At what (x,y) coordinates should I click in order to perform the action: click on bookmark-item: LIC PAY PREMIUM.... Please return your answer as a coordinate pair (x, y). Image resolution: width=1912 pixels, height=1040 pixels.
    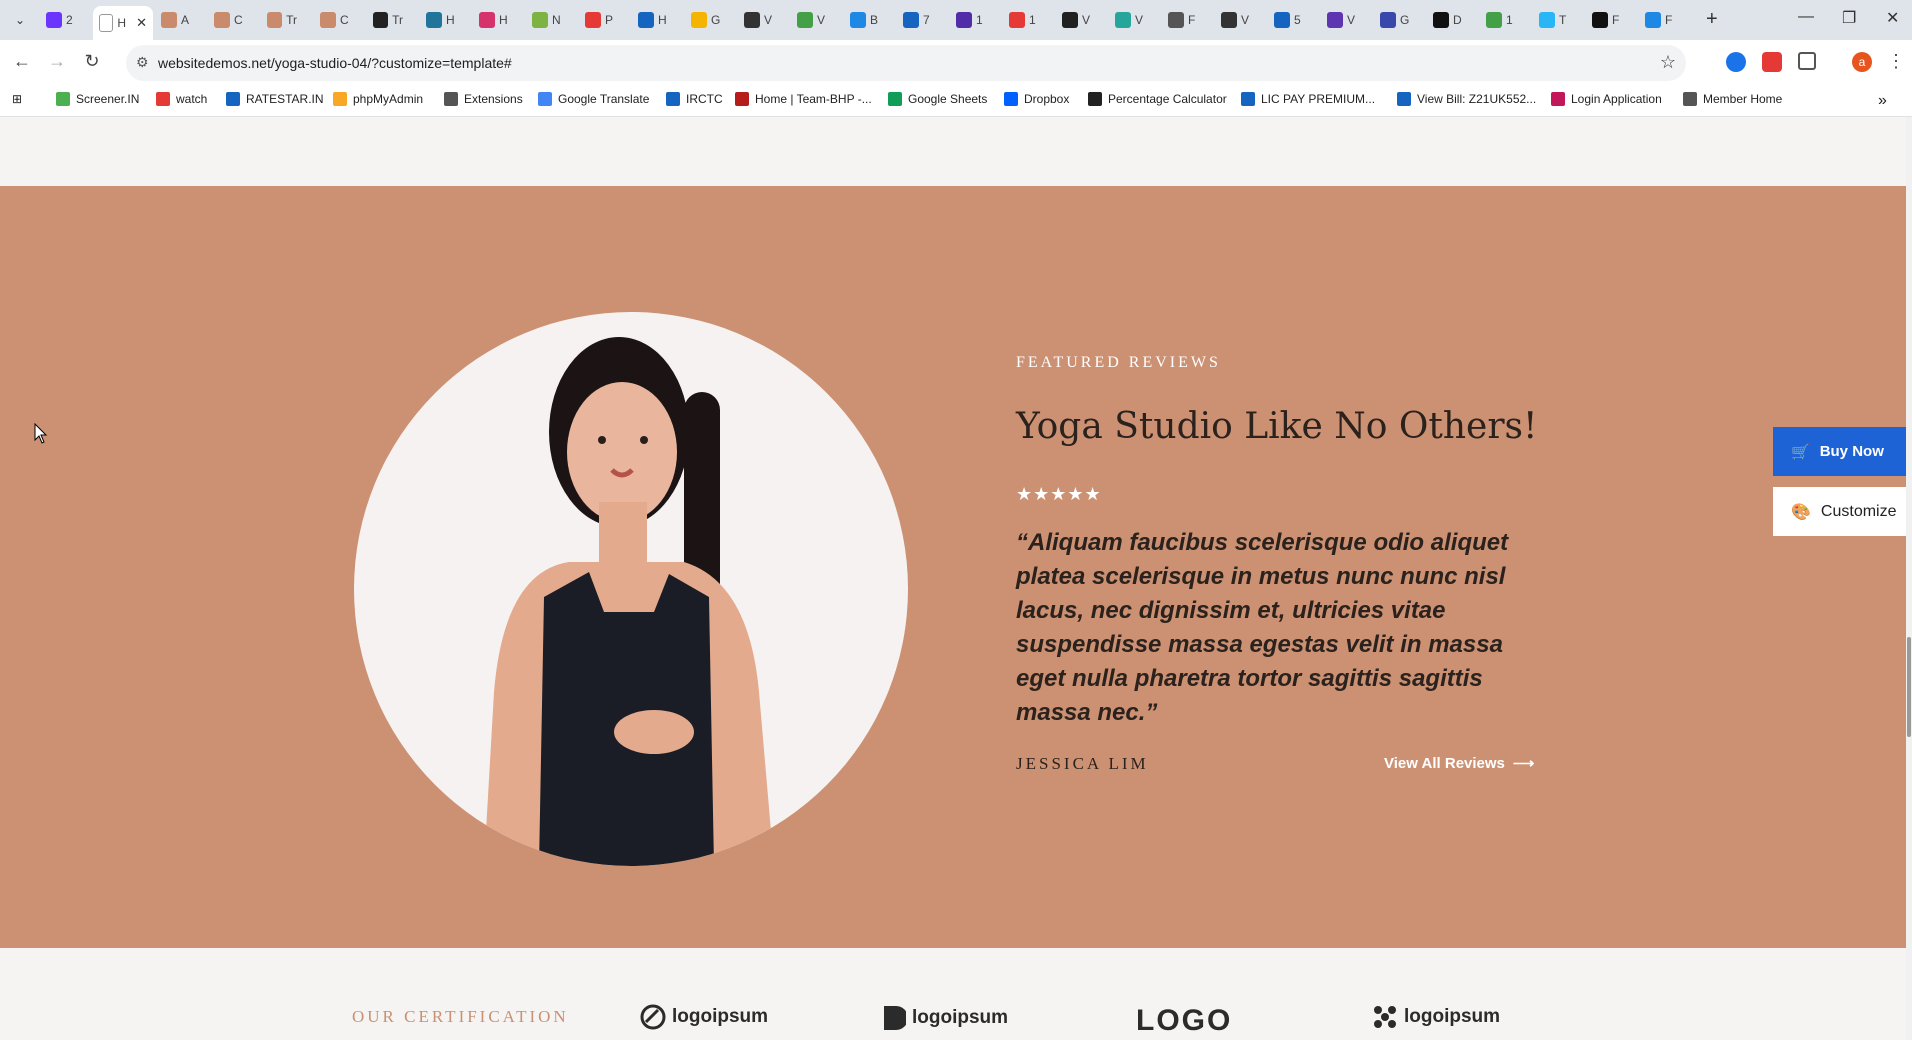
    Looking at the image, I should click on (1308, 99).